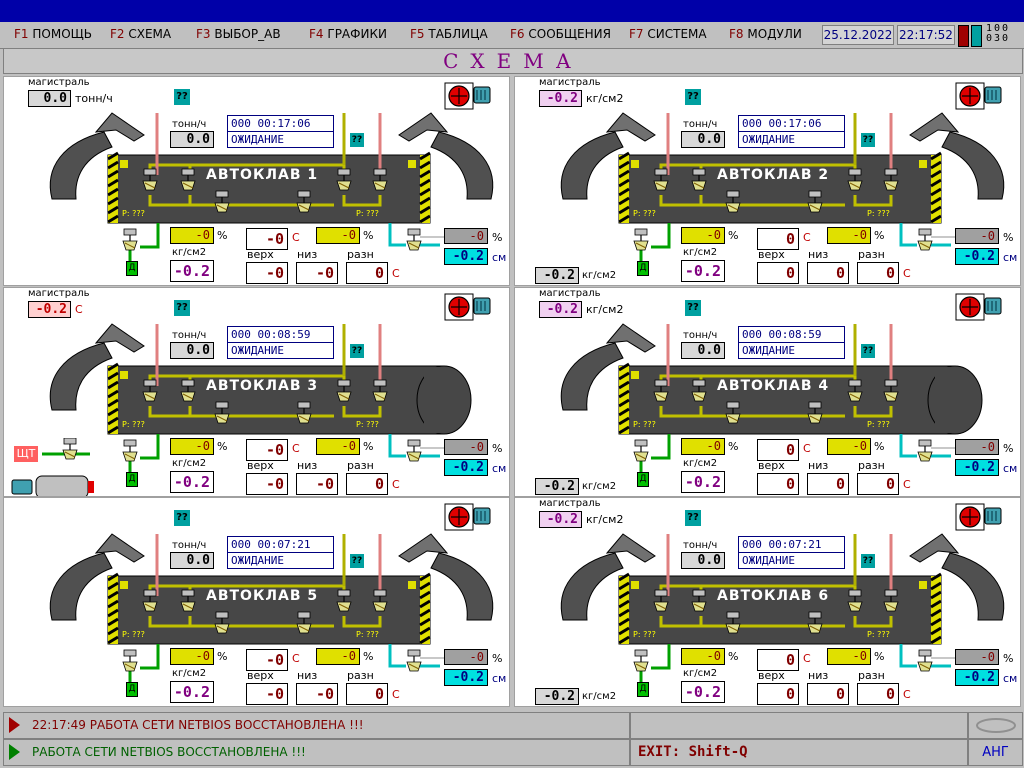 This screenshot has width=1024, height=768. What do you see at coordinates (140, 34) in the screenshot?
I see `menu-scheme: F2 СХЕМА` at bounding box center [140, 34].